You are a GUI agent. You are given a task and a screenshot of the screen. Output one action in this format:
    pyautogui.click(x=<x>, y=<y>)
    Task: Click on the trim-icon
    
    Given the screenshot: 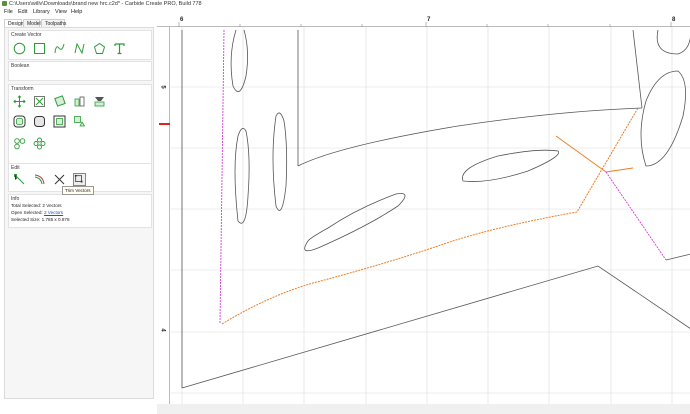 What is the action you would take?
    pyautogui.click(x=59, y=179)
    